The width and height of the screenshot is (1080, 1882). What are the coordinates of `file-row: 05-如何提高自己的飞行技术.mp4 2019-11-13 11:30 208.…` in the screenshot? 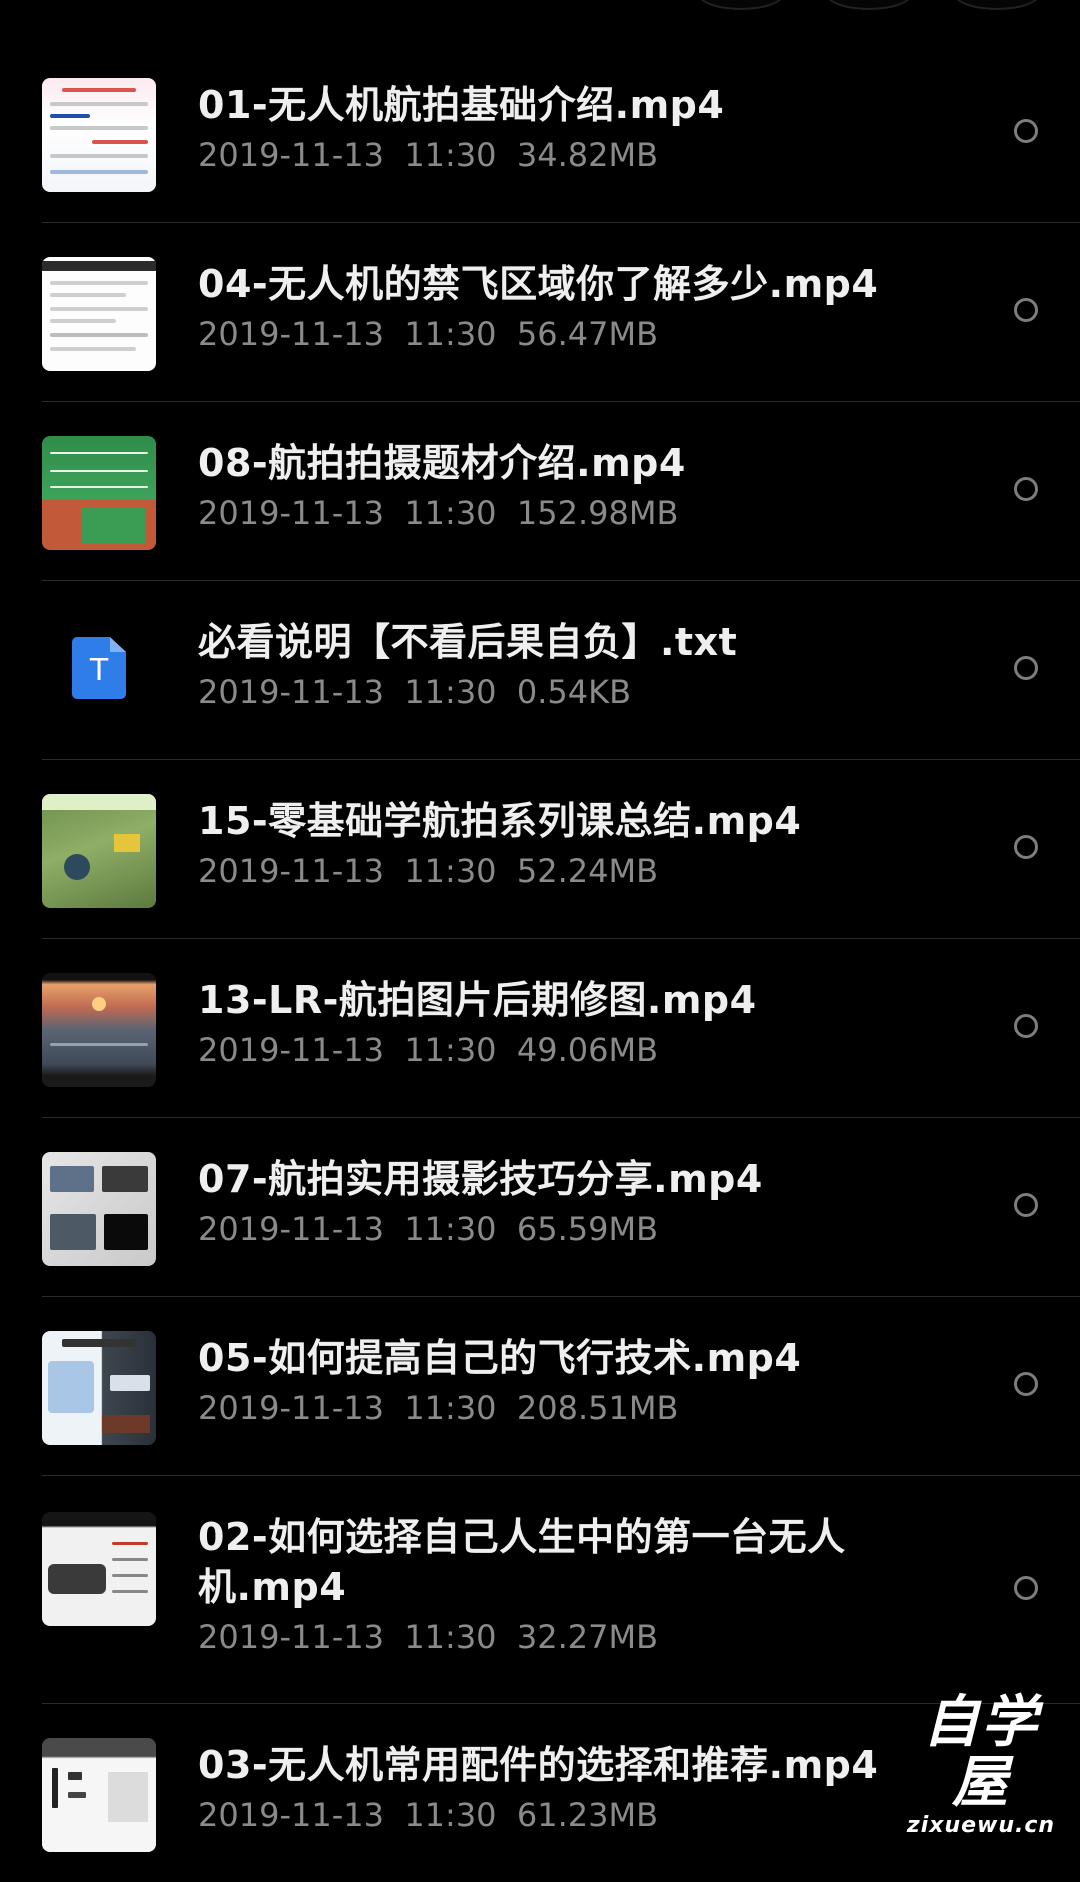 It's located at (561, 1386).